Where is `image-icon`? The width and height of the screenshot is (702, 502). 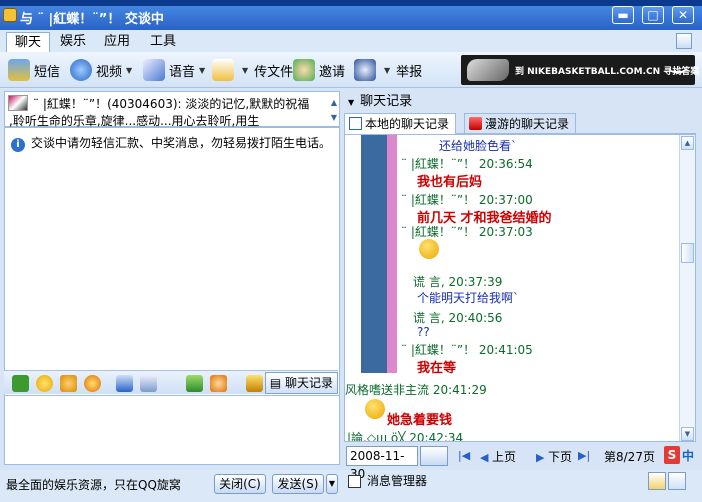 image-icon is located at coordinates (148, 383).